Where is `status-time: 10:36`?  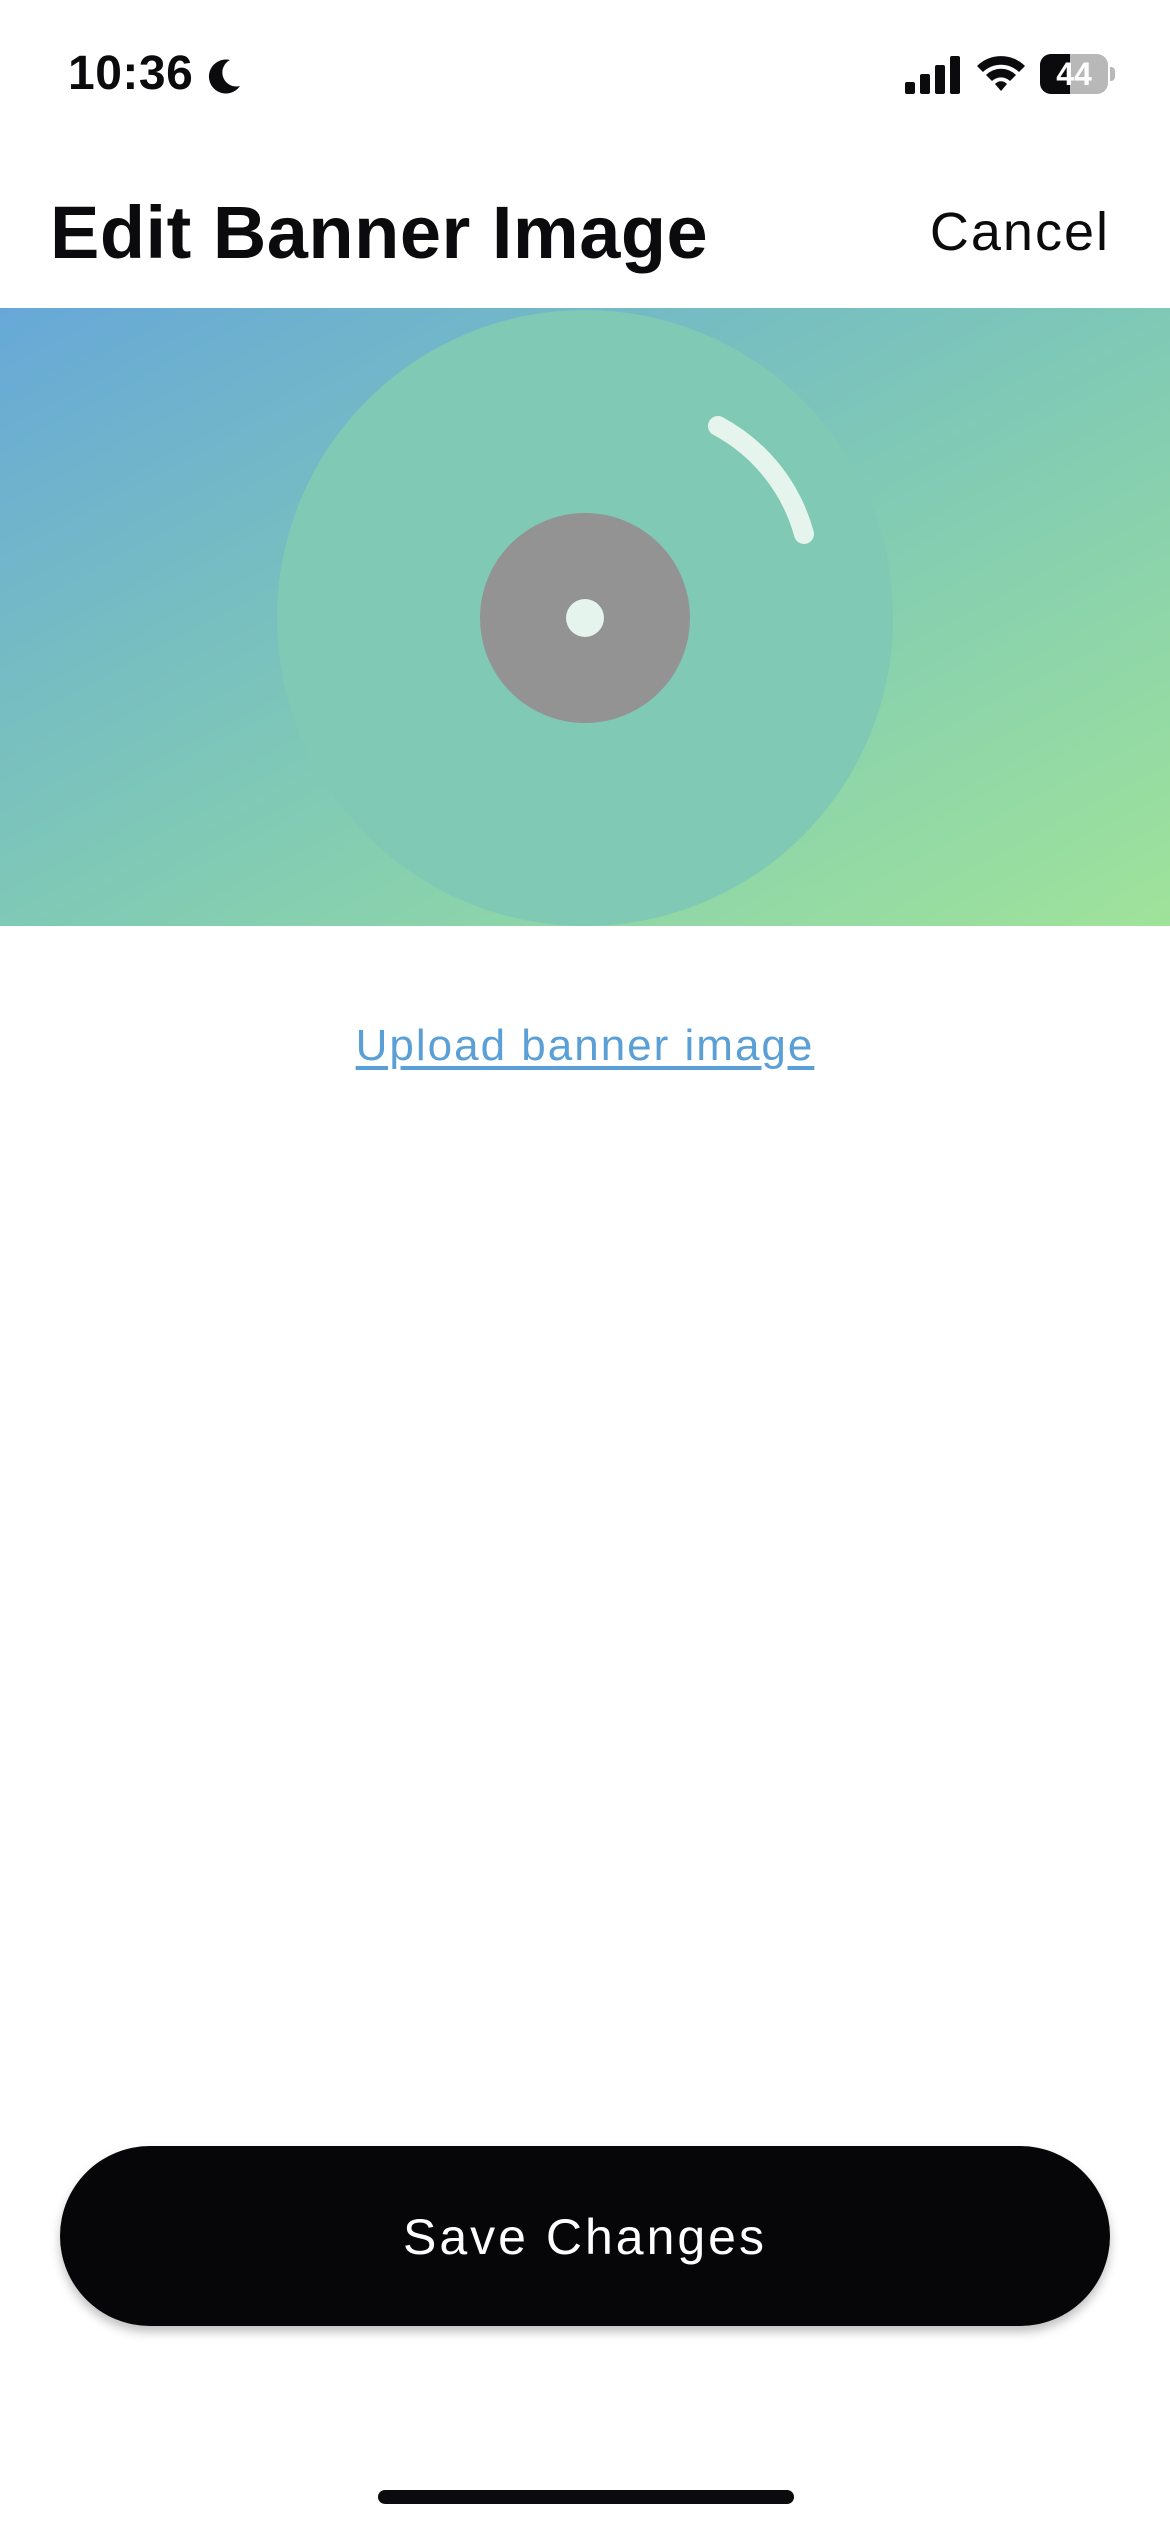 status-time: 10:36 is located at coordinates (131, 73).